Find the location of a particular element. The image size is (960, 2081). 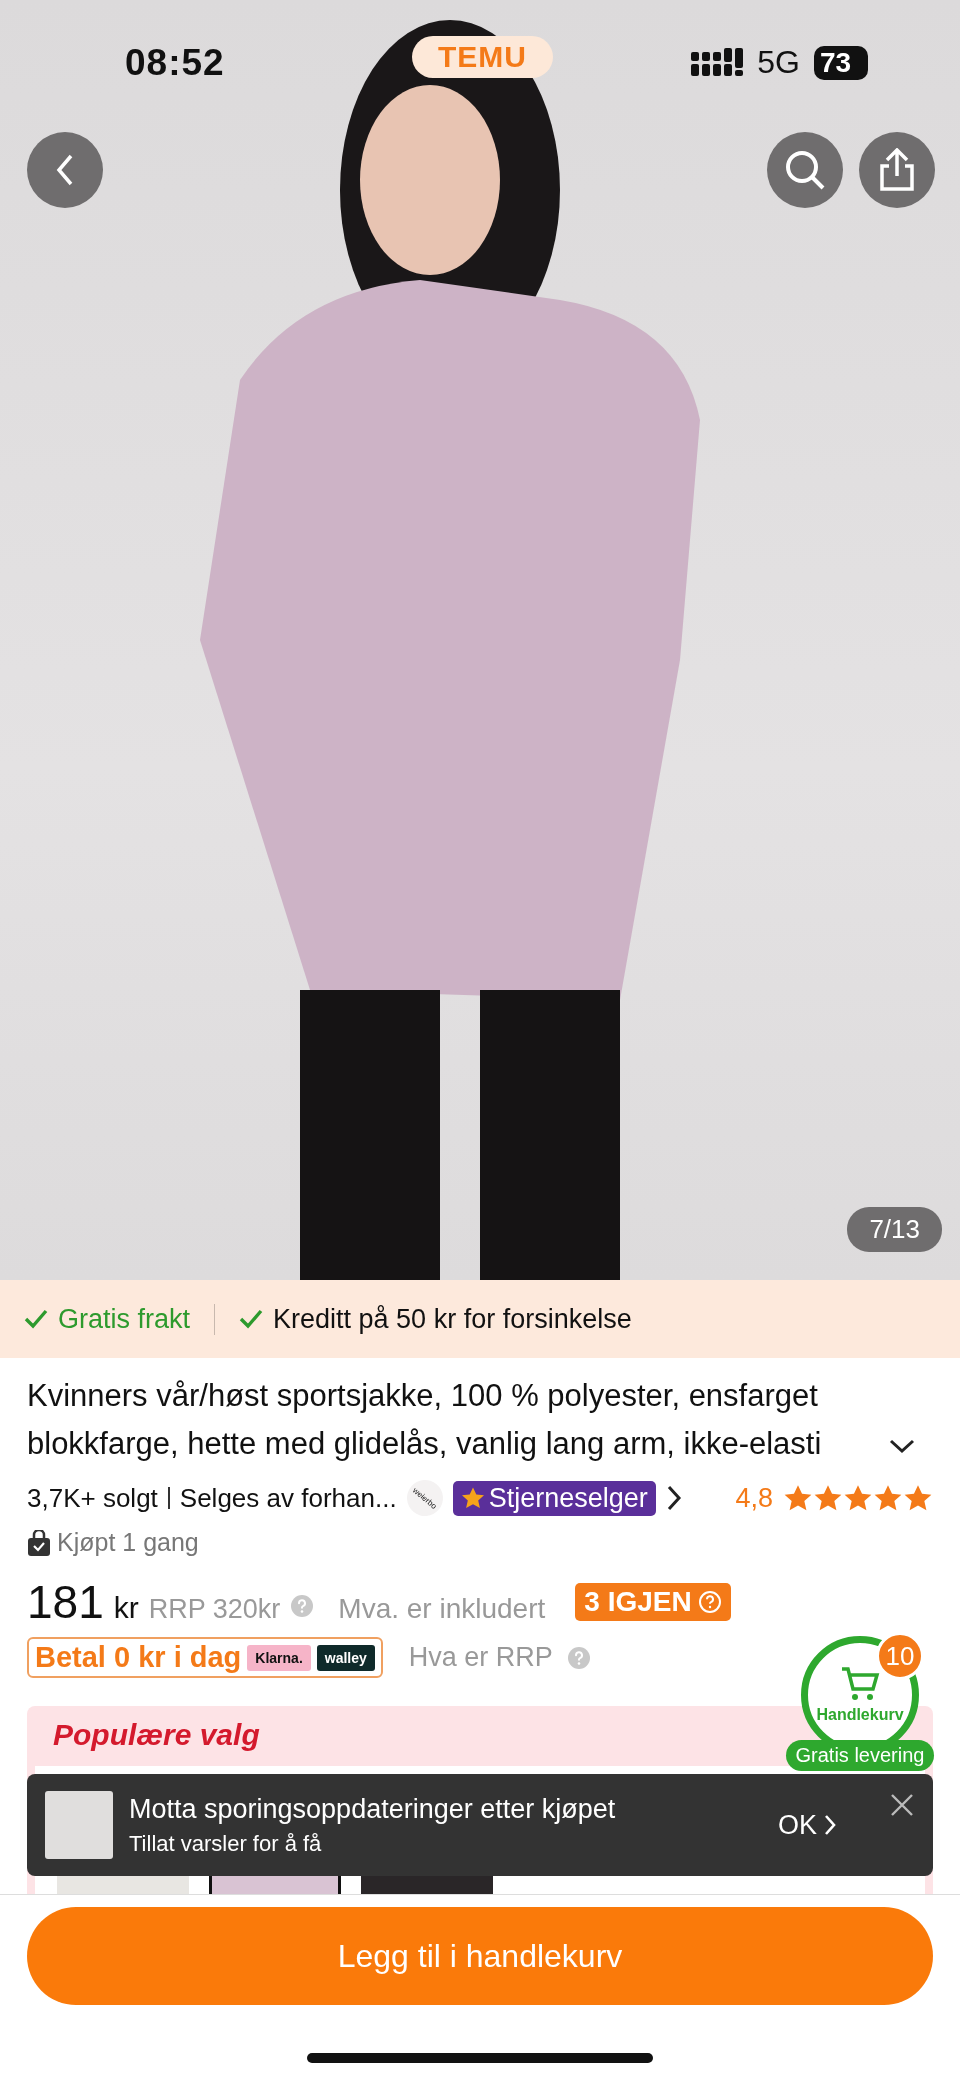

toast-subtitle: Tillat varsler for å få is located at coordinates (226, 1843).